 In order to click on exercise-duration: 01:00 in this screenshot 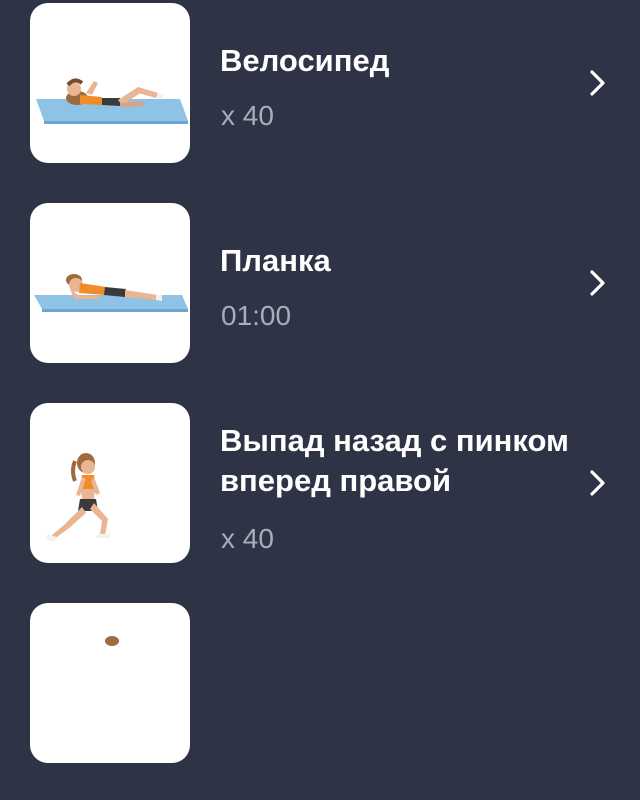, I will do `click(256, 315)`.